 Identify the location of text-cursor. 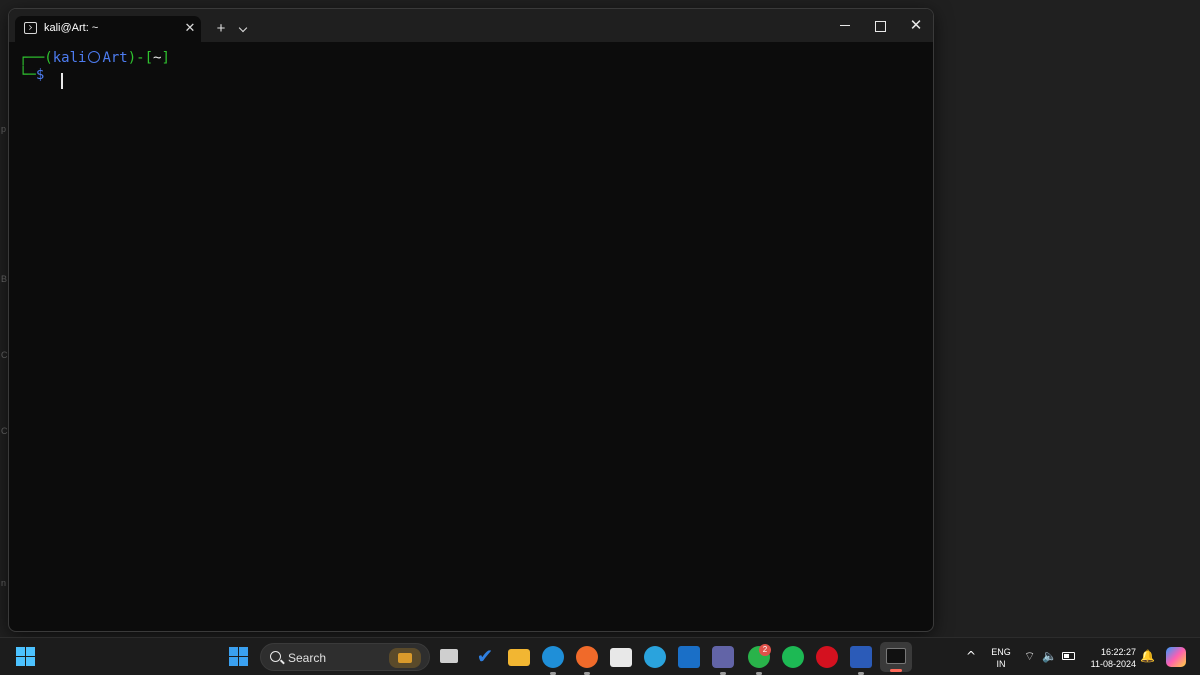
(62, 81).